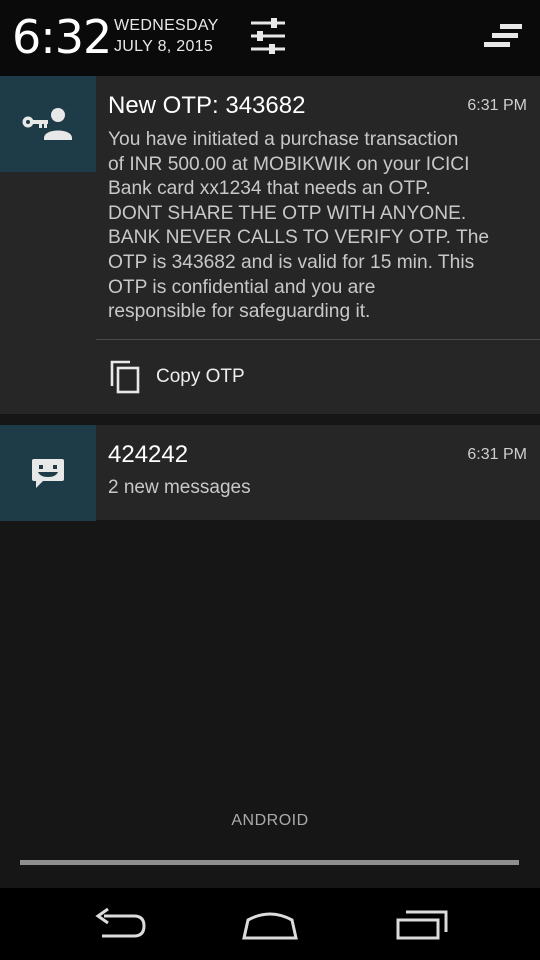  I want to click on notification-title: 424242, so click(148, 454).